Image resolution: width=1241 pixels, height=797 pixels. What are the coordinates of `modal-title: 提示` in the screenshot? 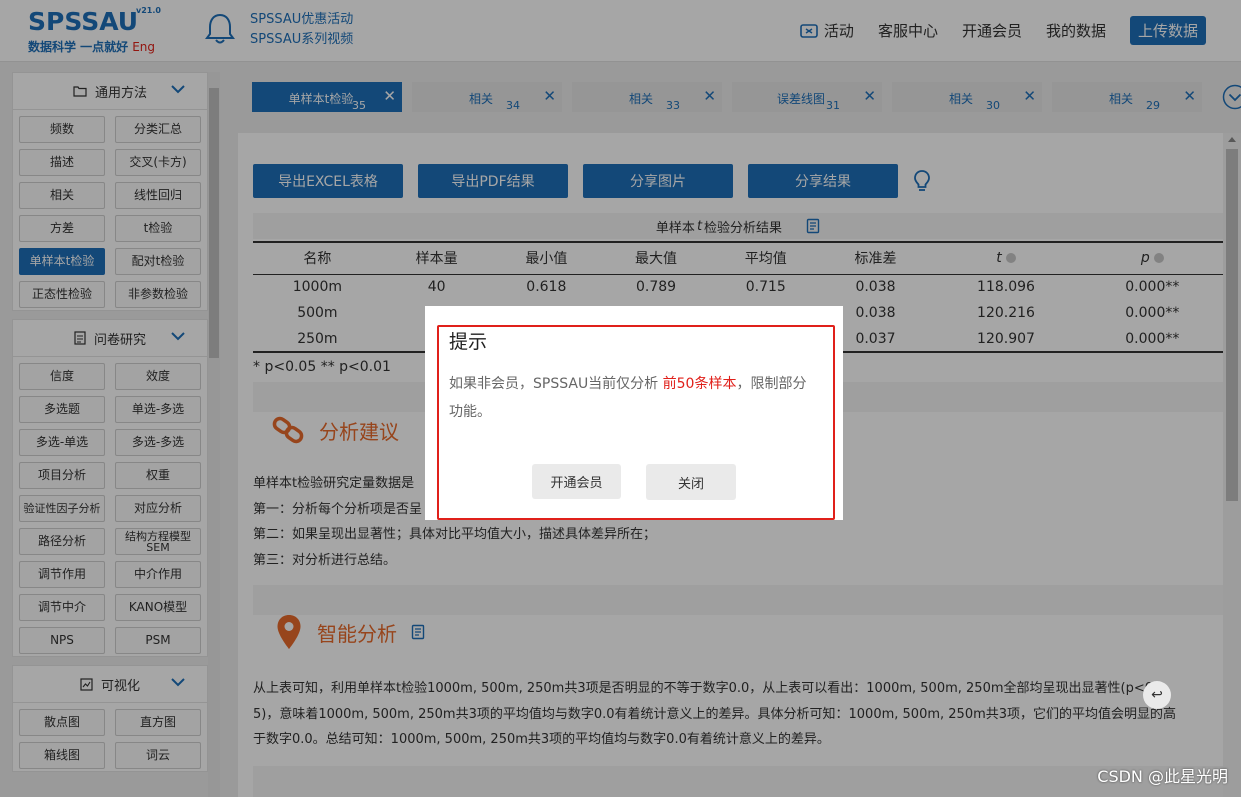 It's located at (468, 342).